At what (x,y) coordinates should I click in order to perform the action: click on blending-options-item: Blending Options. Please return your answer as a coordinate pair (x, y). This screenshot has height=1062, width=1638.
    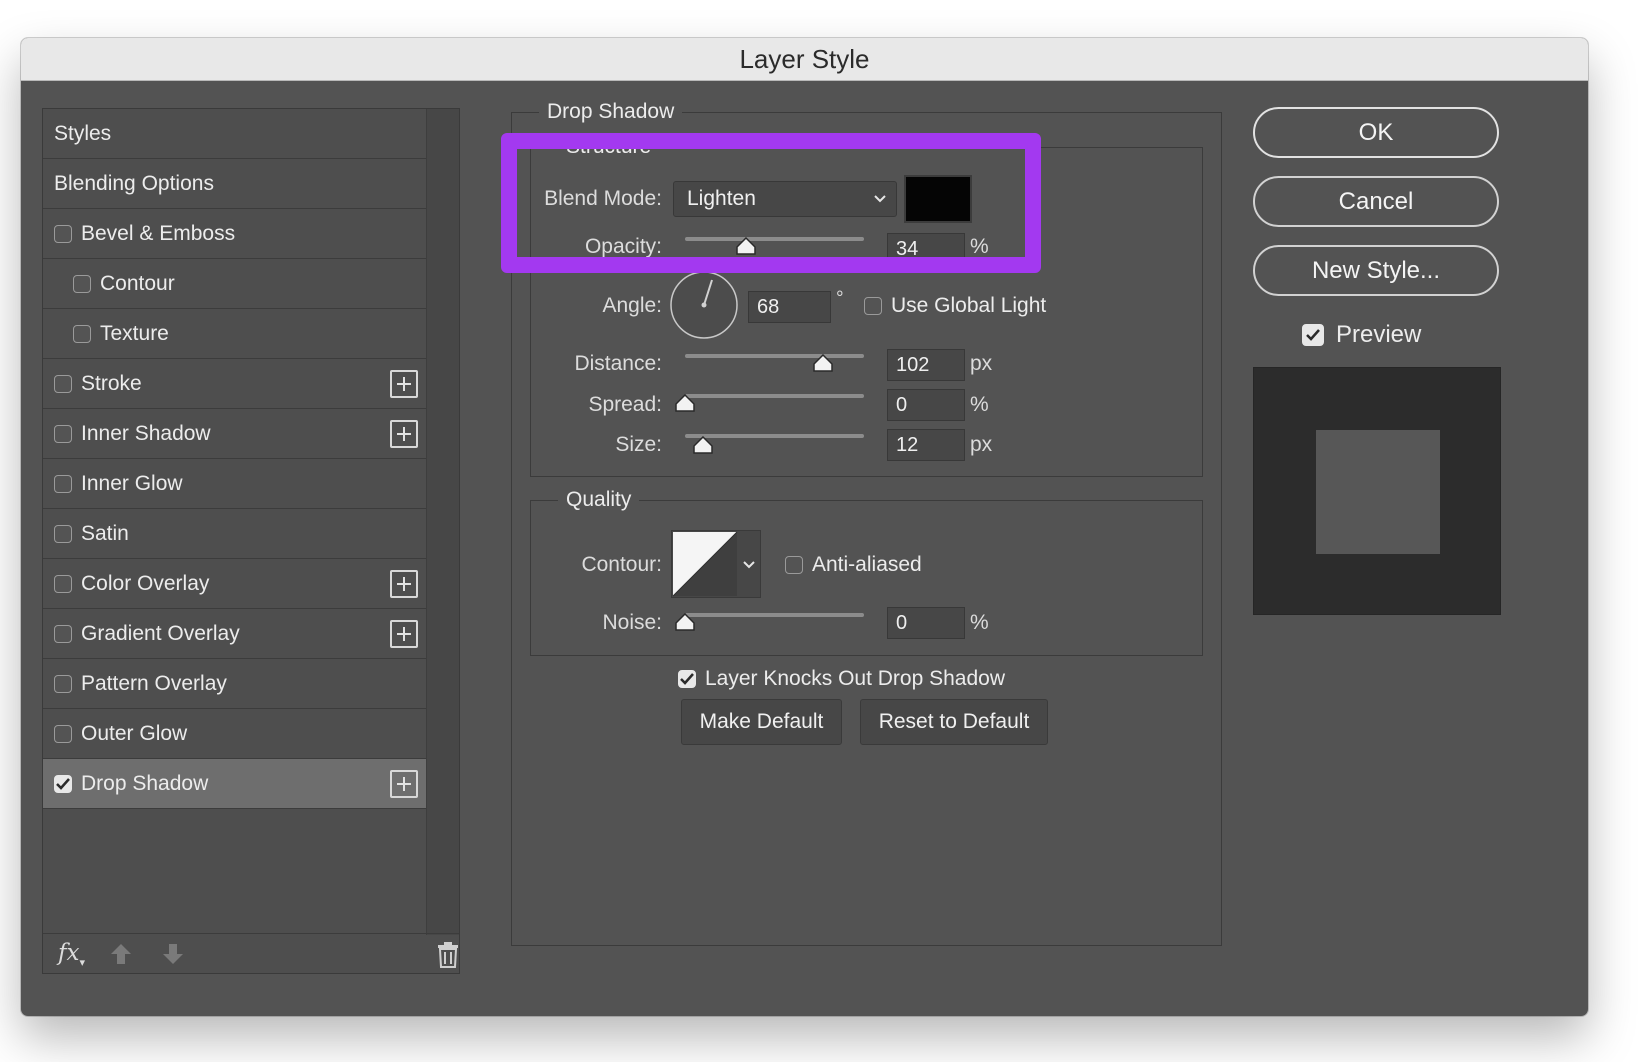
    Looking at the image, I should click on (234, 184).